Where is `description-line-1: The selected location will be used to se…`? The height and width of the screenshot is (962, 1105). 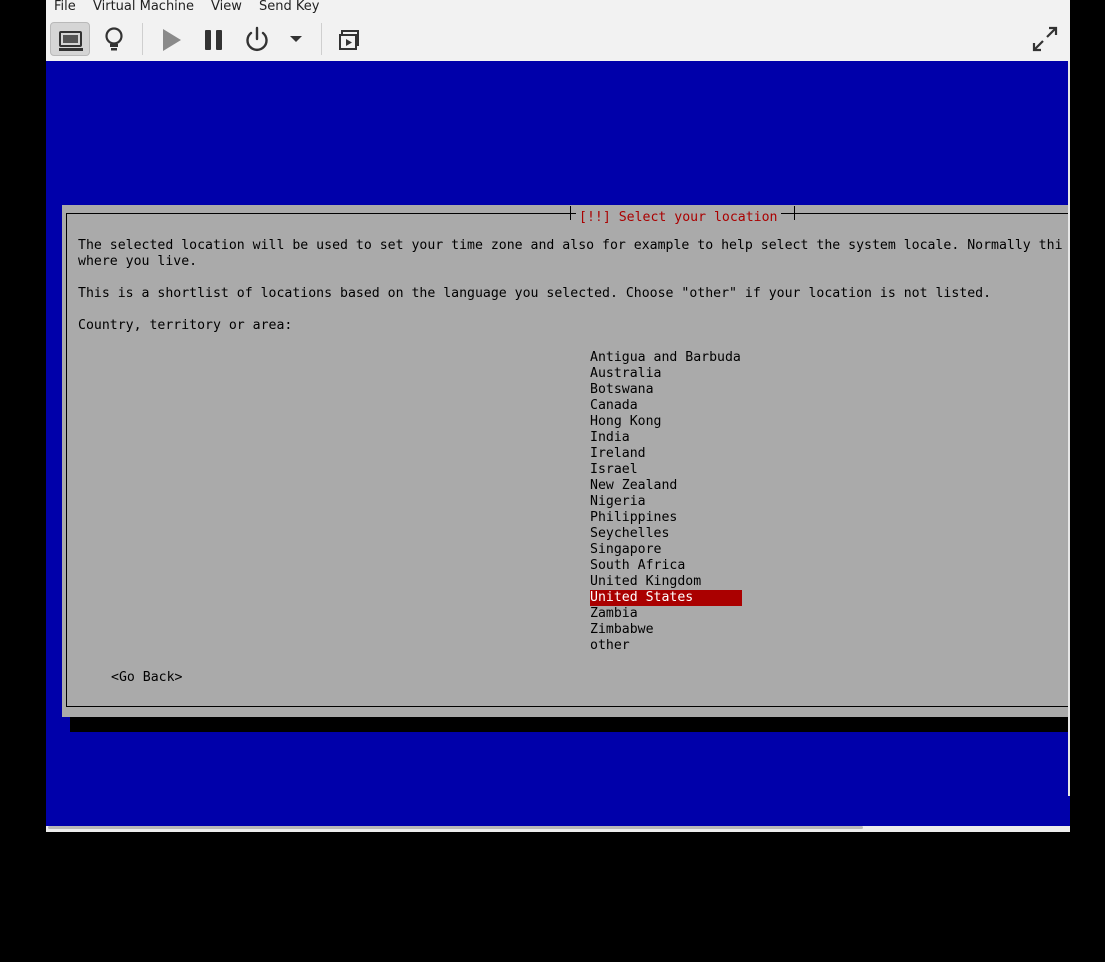
description-line-1: The selected location will be used to se… is located at coordinates (570, 245).